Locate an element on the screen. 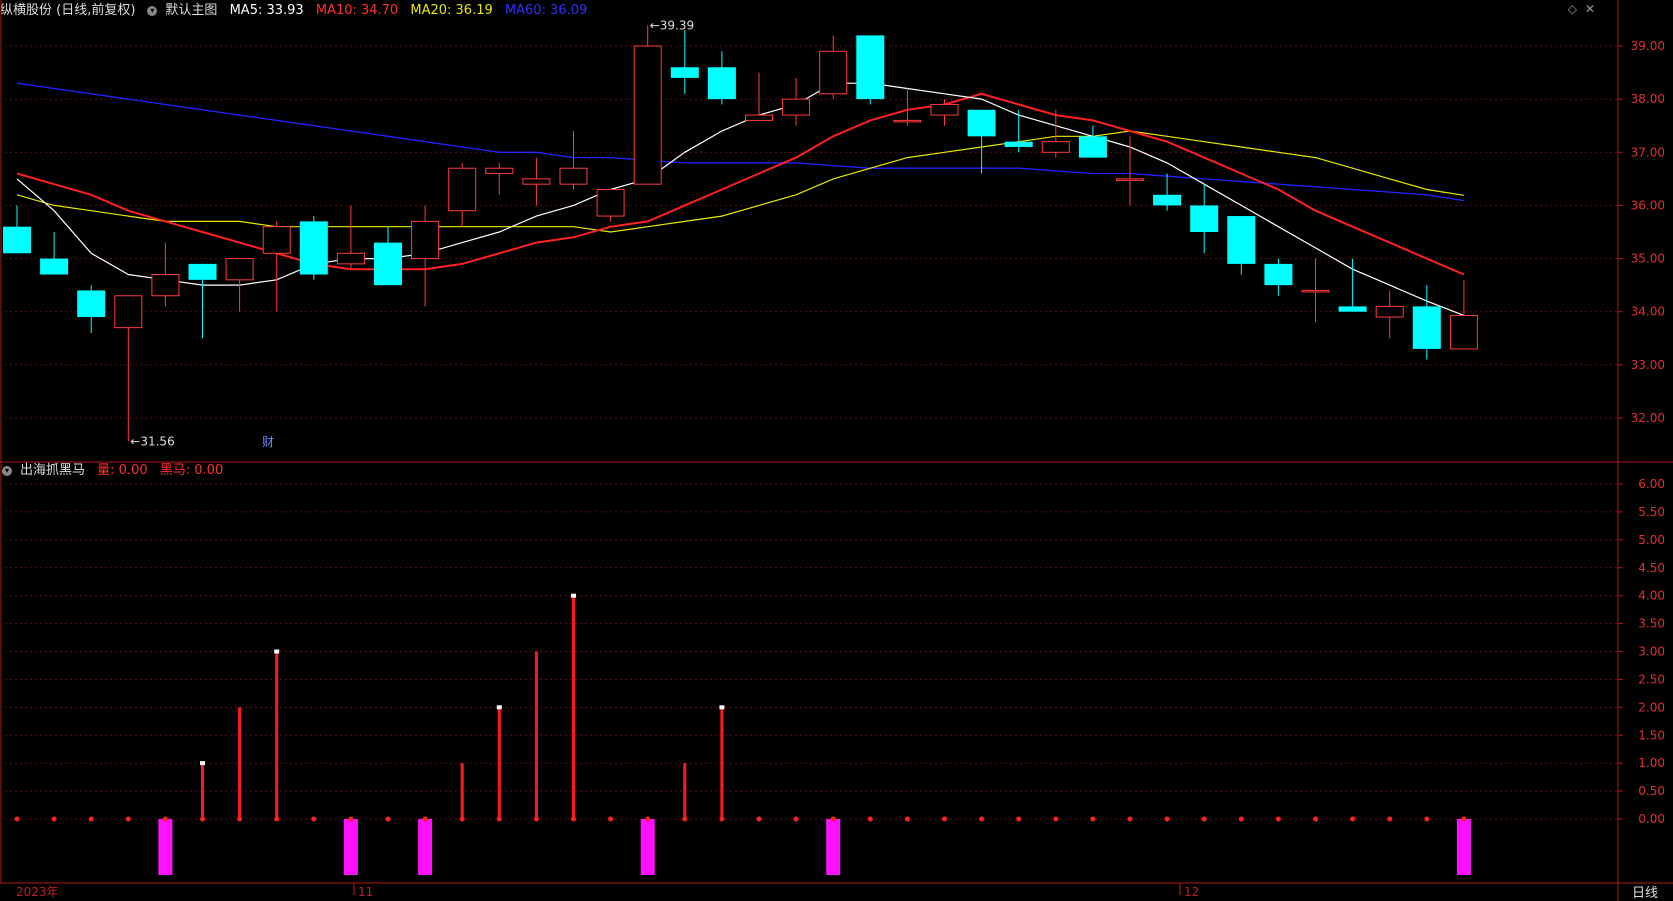  y-tick-label: 38.00 is located at coordinates (1648, 99).